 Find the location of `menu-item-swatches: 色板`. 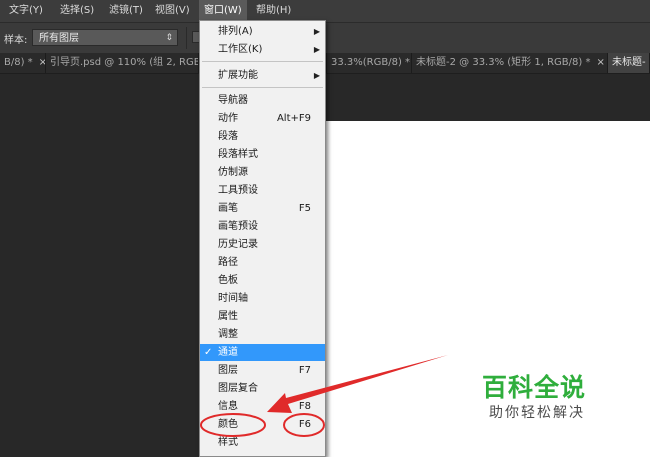

menu-item-swatches: 色板 is located at coordinates (262, 280).